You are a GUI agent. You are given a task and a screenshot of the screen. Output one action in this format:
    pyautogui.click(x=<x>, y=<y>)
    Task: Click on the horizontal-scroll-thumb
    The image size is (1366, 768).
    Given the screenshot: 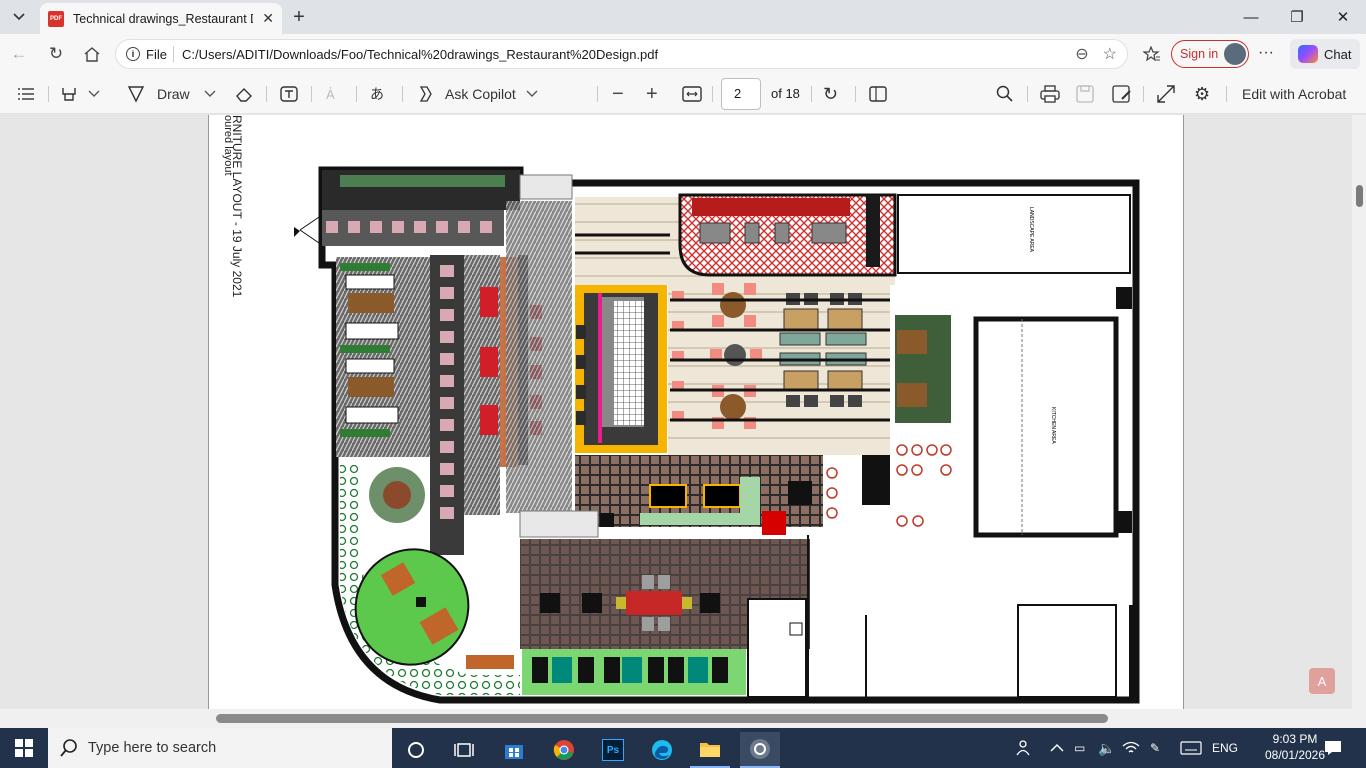 What is the action you would take?
    pyautogui.click(x=662, y=718)
    